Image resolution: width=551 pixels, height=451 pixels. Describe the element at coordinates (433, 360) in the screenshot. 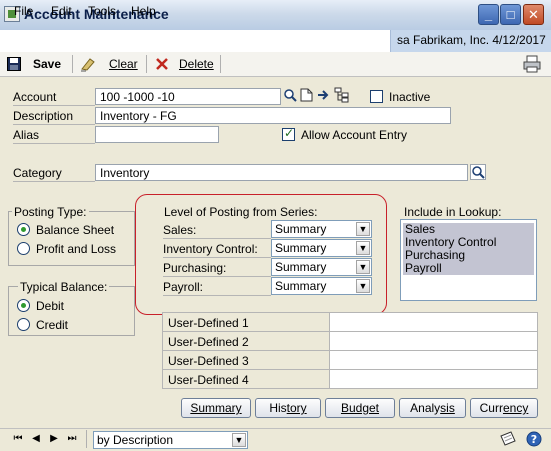

I see `user-defined-3-field` at that location.